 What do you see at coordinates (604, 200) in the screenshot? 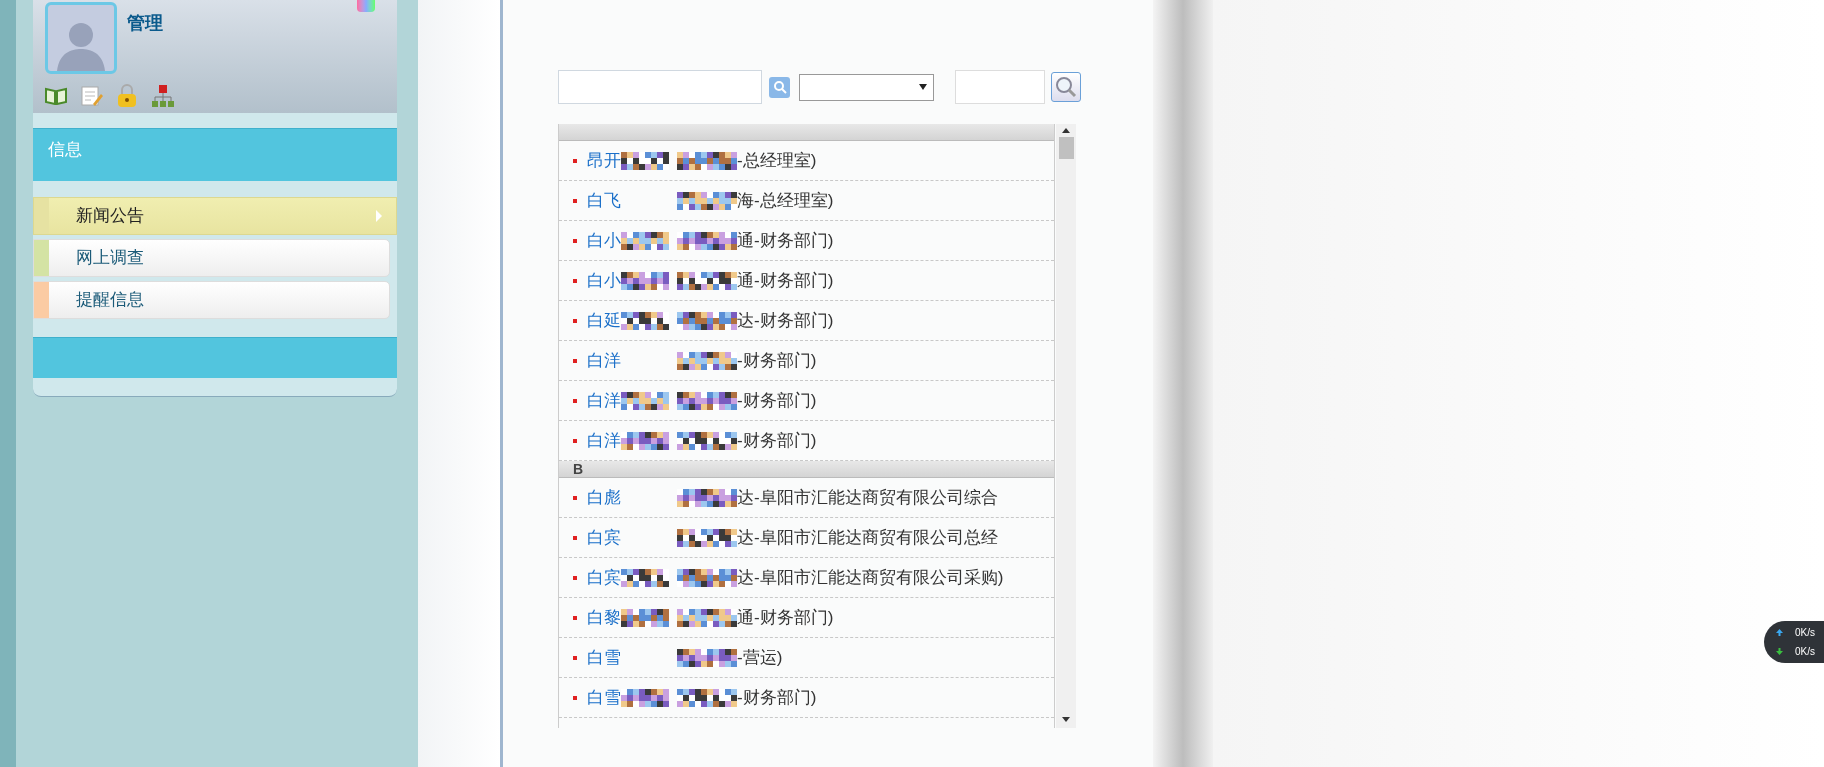
I see `contact-name-link: 白飞` at bounding box center [604, 200].